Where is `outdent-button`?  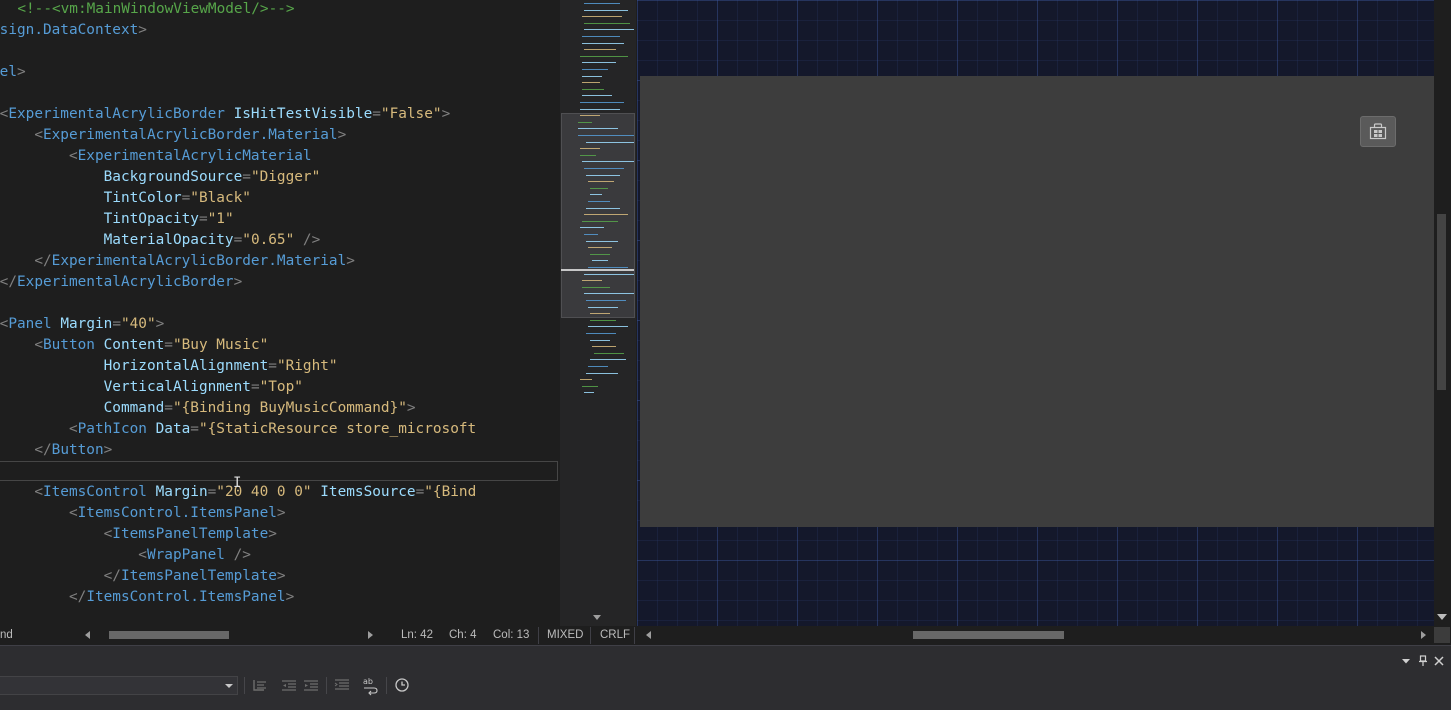 outdent-button is located at coordinates (260, 685).